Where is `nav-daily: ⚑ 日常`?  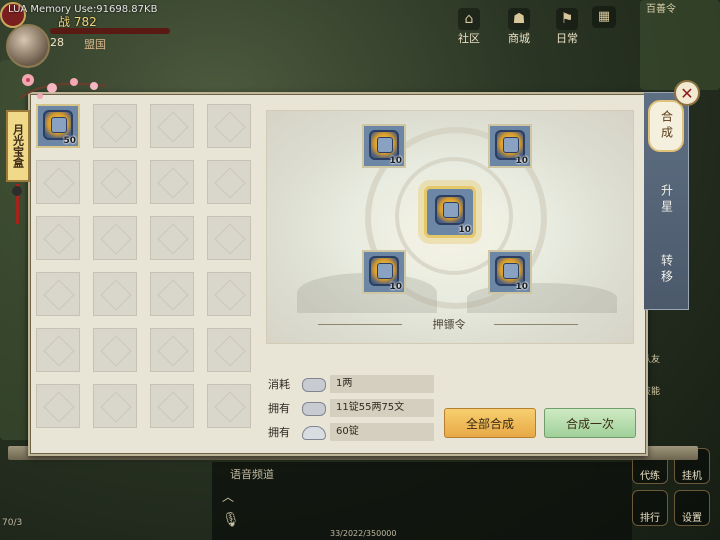 nav-daily: ⚑ 日常 is located at coordinates (567, 27).